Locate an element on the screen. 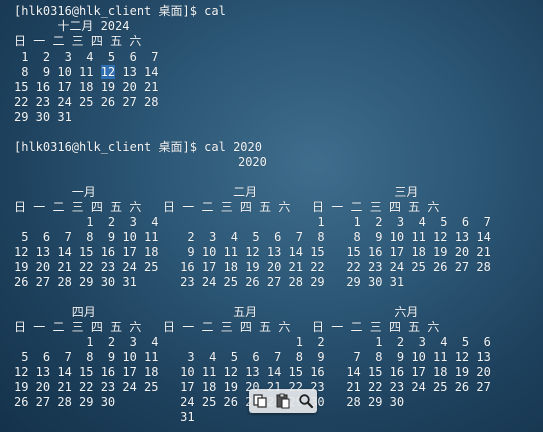 This screenshot has height=432, width=543. prompt-line: [hlk0316@hlk_client 桌面]$ cal 2020 is located at coordinates (138, 147).